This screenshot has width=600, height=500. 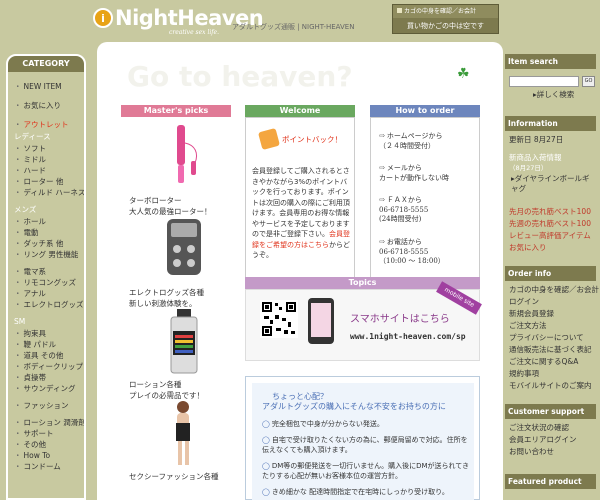 What do you see at coordinates (553, 184) in the screenshot?
I see `new-arrival-item: ▸ダイヤラインボールギャグ` at bounding box center [553, 184].